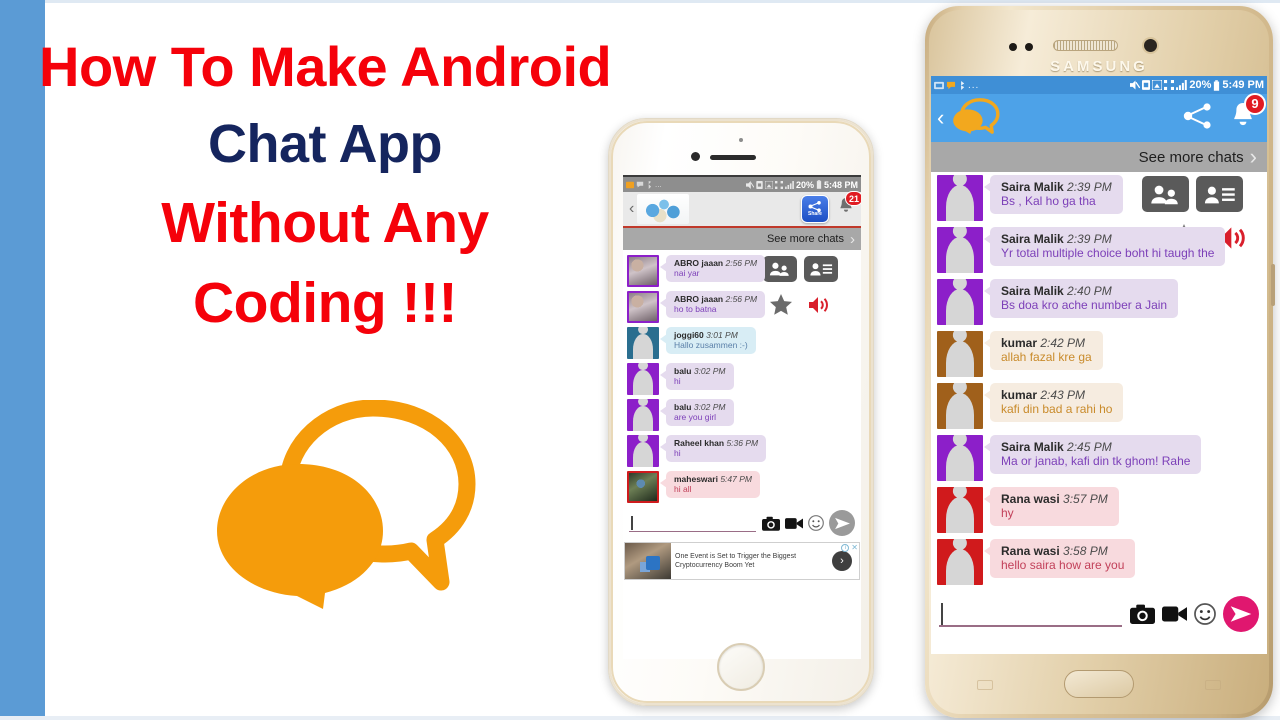 The width and height of the screenshot is (1280, 720). Describe the element at coordinates (741, 443) in the screenshot. I see `message-time: 5:36 PM` at that location.